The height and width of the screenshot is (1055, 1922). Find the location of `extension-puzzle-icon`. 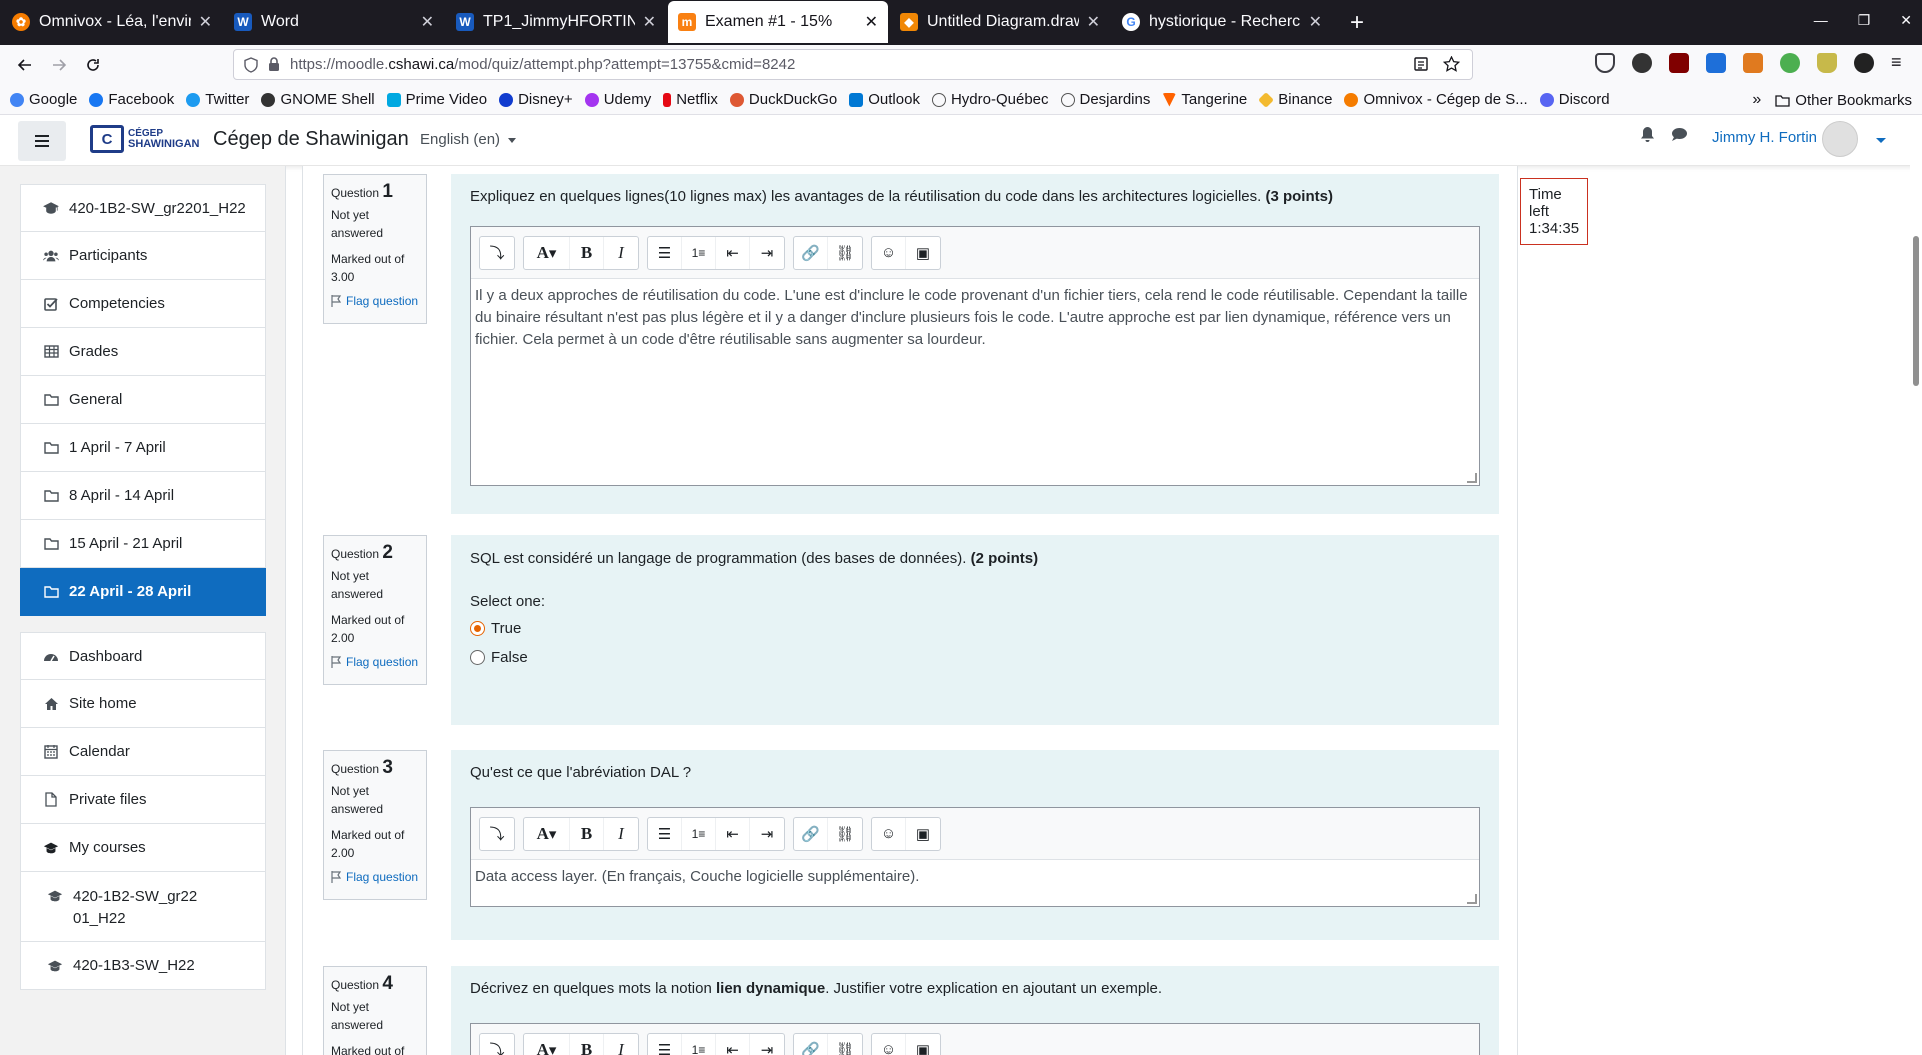

extension-puzzle-icon is located at coordinates (1864, 63).